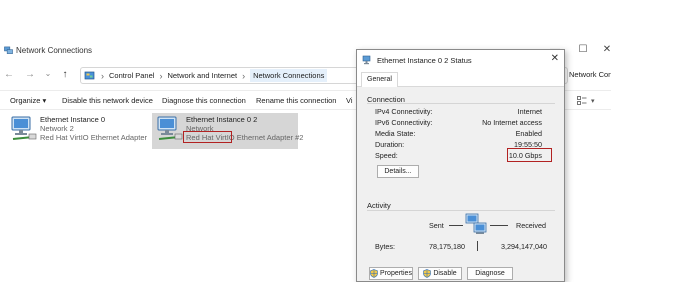 The height and width of the screenshot is (282, 689). I want to click on diagnose-connection-button: Diagnose this connection, so click(204, 100).